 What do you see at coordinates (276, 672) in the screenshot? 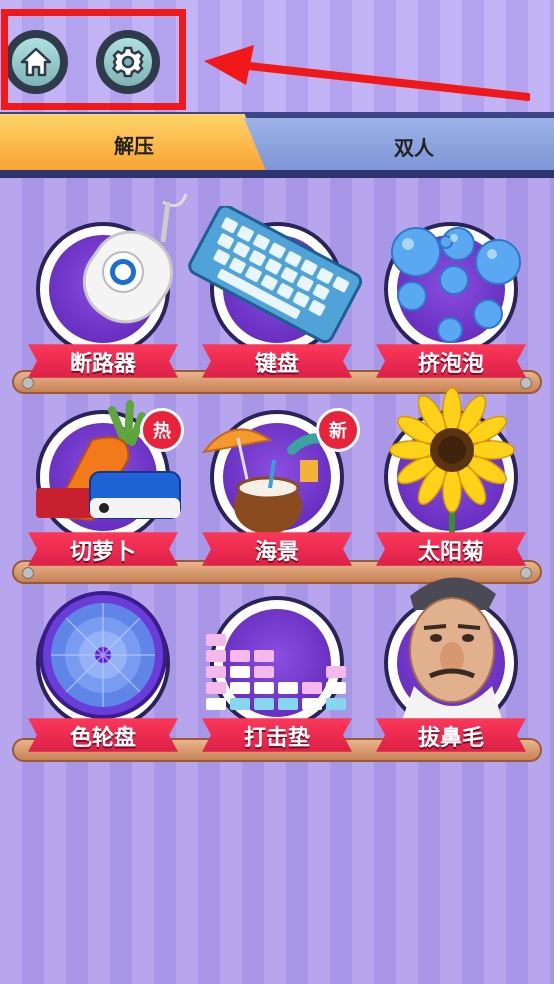
I see `drum-pad-icon` at bounding box center [276, 672].